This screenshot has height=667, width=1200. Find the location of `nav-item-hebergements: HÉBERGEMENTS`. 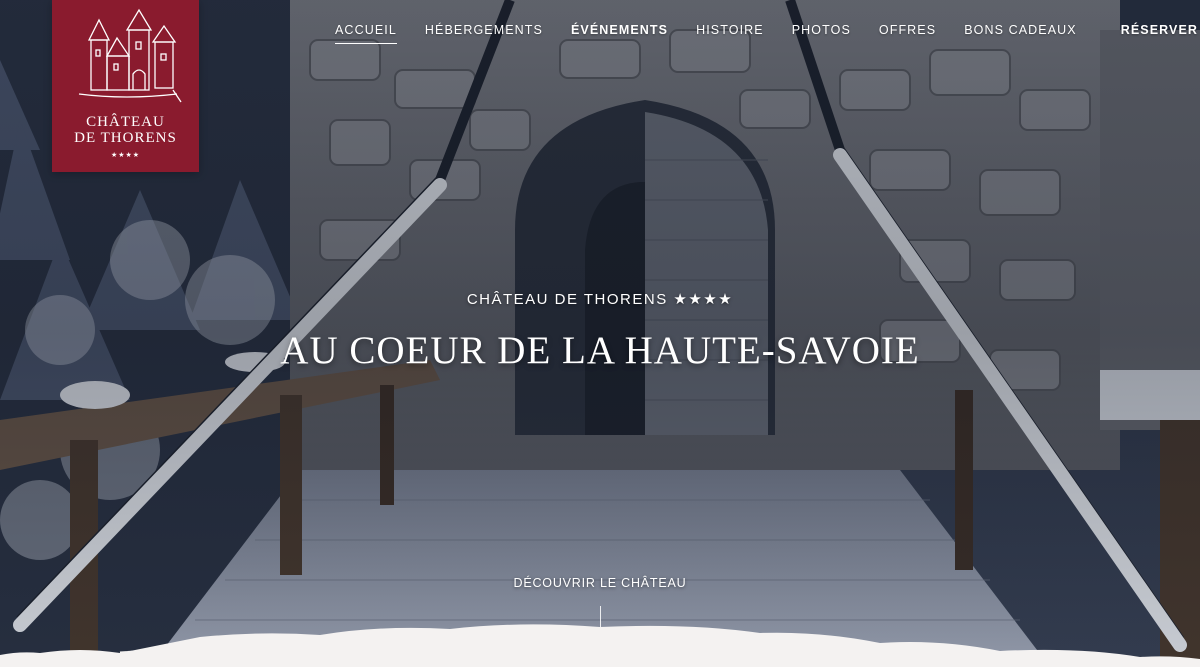

nav-item-hebergements: HÉBERGEMENTS is located at coordinates (484, 30).